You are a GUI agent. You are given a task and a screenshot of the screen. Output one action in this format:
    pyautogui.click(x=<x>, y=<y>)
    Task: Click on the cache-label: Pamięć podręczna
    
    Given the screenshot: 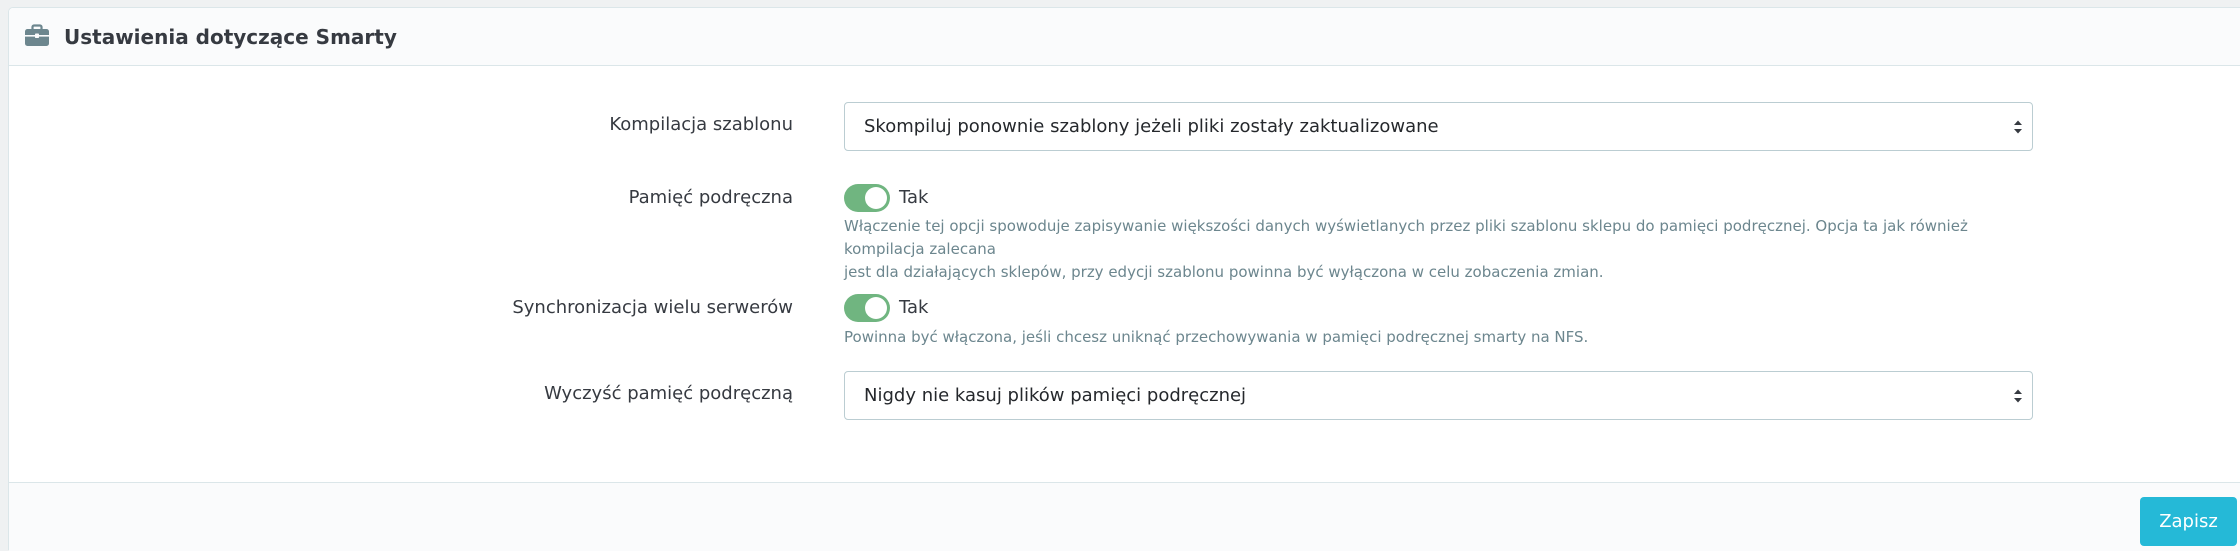 What is the action you would take?
    pyautogui.click(x=710, y=197)
    